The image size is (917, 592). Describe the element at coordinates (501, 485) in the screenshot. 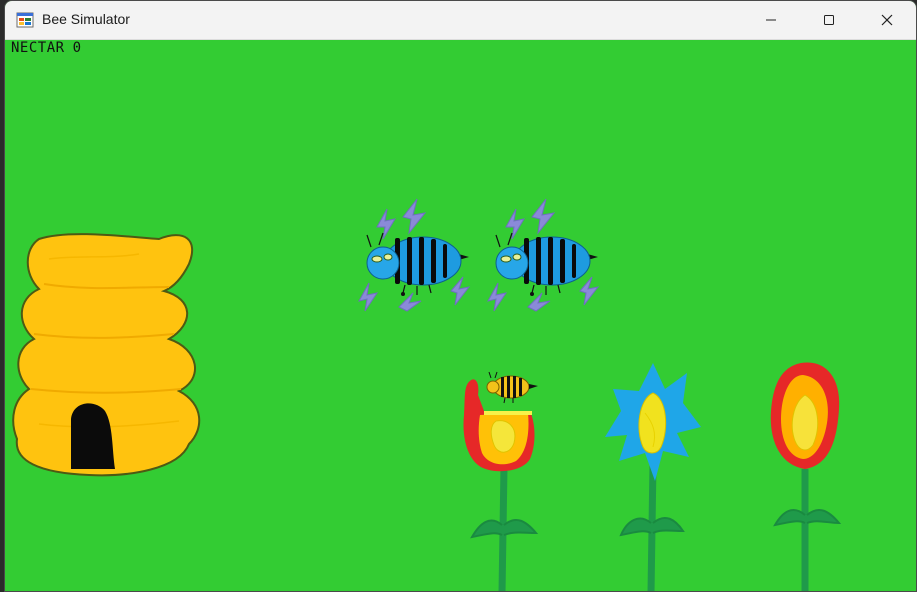

I see `red-flower` at that location.